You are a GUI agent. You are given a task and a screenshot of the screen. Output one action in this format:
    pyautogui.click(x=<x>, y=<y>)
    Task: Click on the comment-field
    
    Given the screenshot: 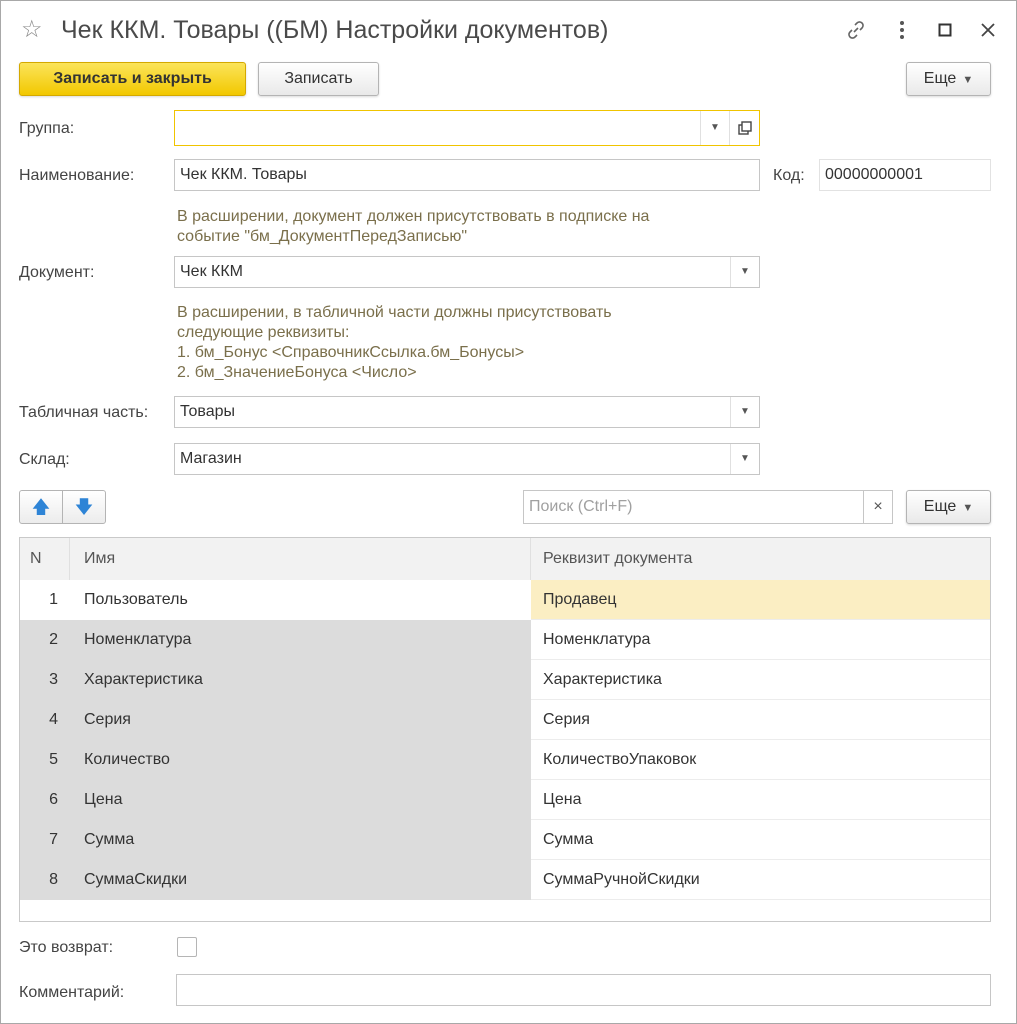 What is the action you would take?
    pyautogui.click(x=583, y=990)
    